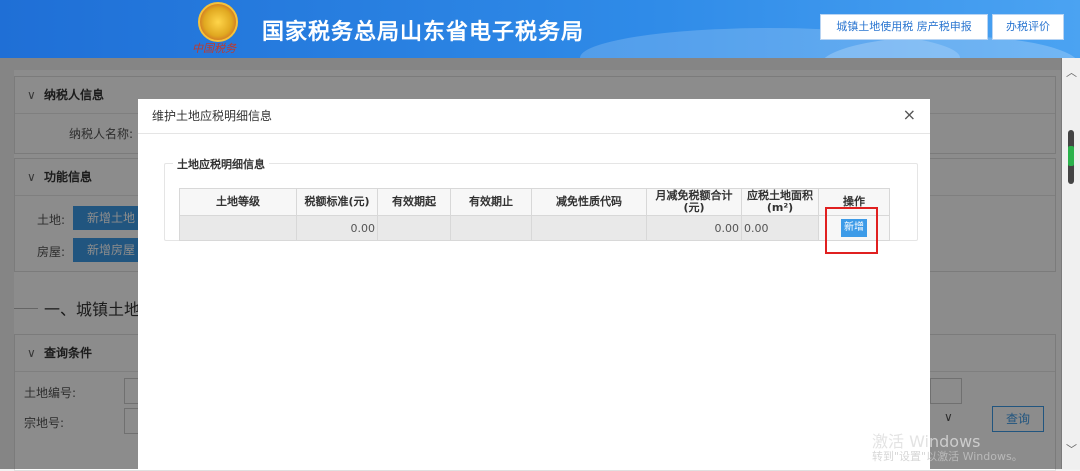  What do you see at coordinates (1071, 156) in the screenshot?
I see `scrollbar-indicator` at bounding box center [1071, 156].